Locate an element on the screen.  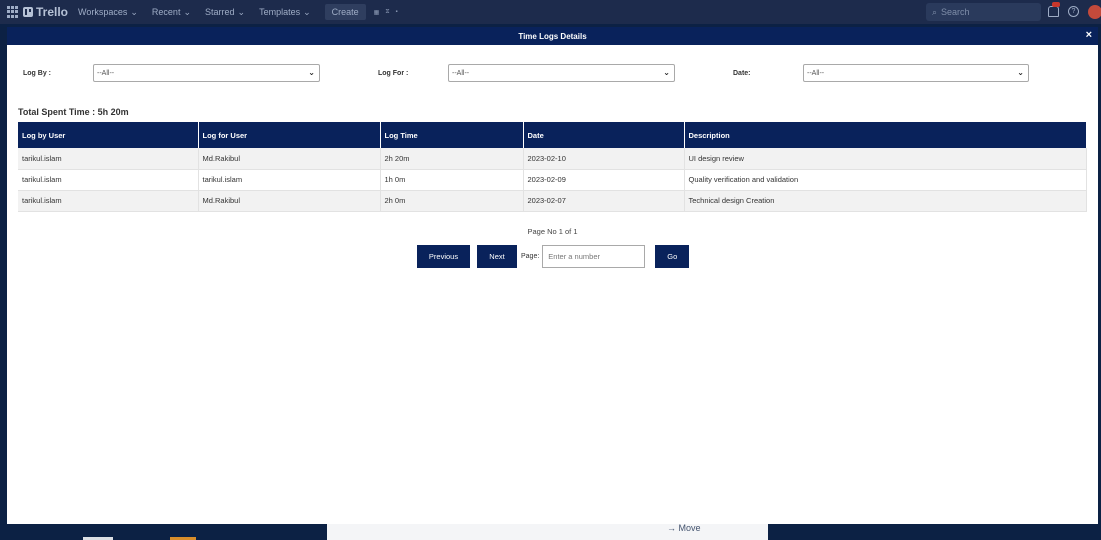
table-cell: 1h 0m is located at coordinates (452, 180).